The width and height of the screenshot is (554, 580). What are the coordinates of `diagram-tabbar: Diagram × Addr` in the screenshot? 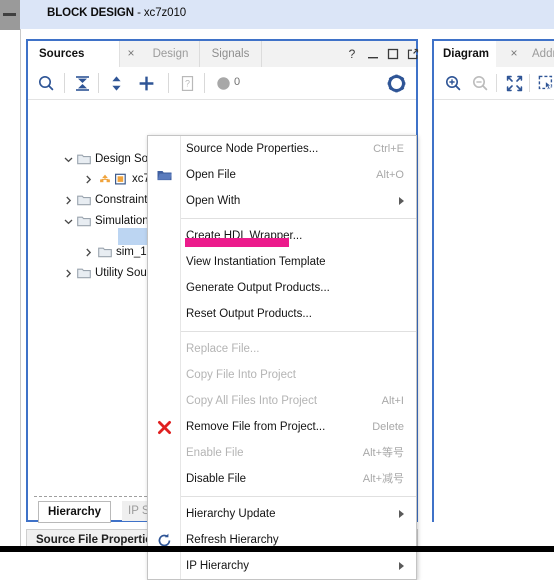 It's located at (494, 54).